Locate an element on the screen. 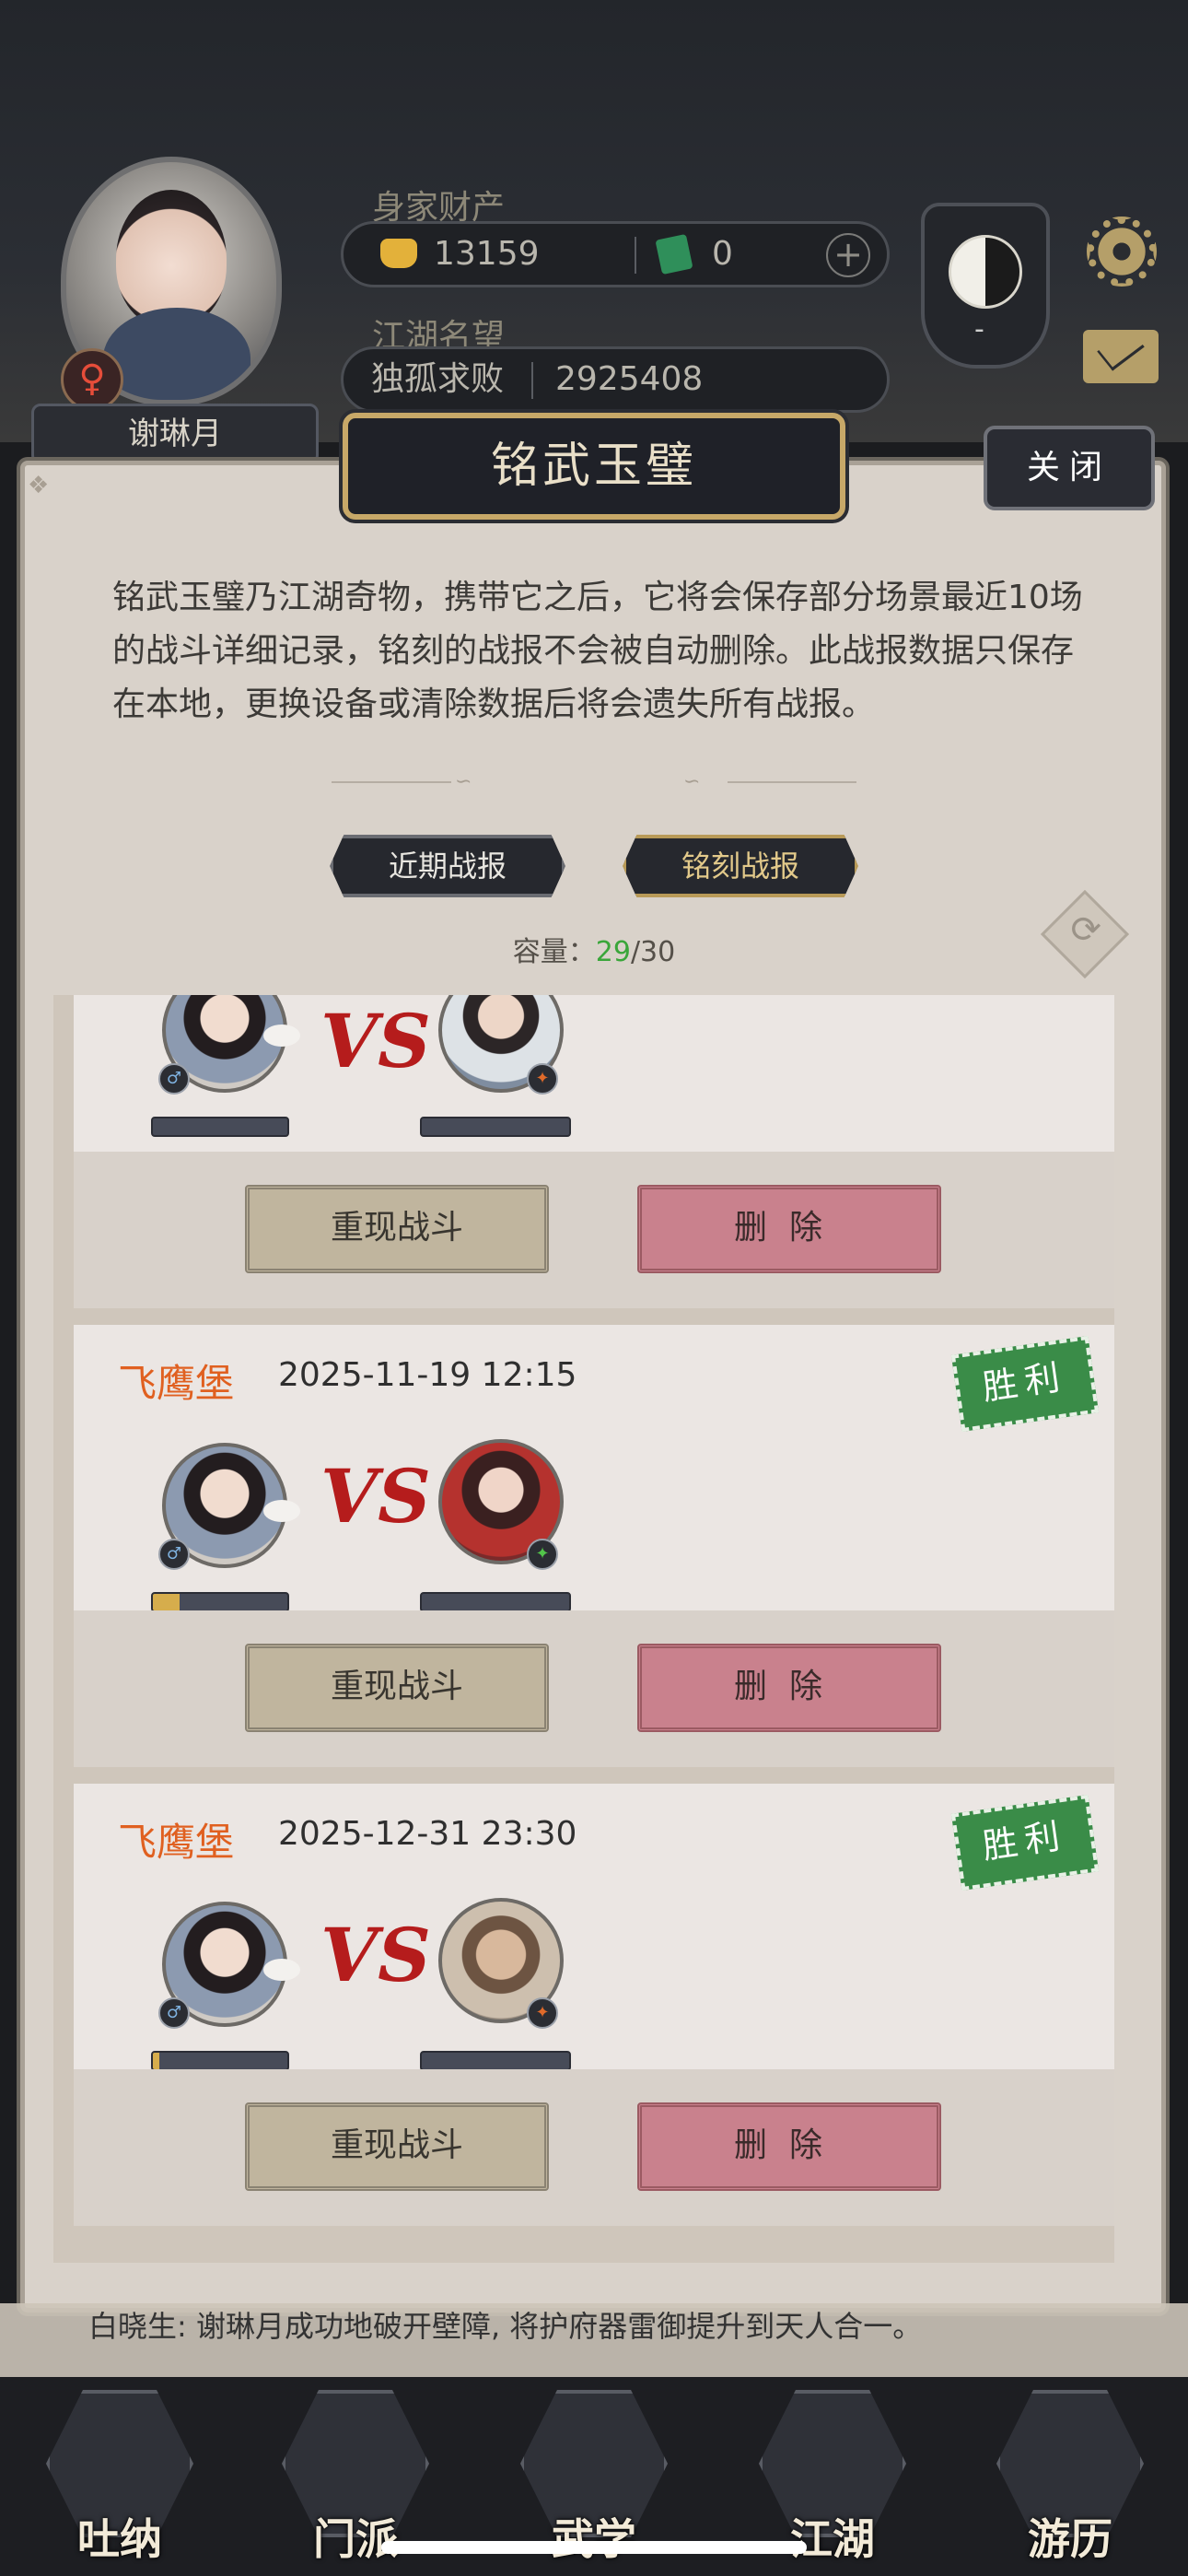 The width and height of the screenshot is (1188, 2576). add-currency-button: + is located at coordinates (848, 255).